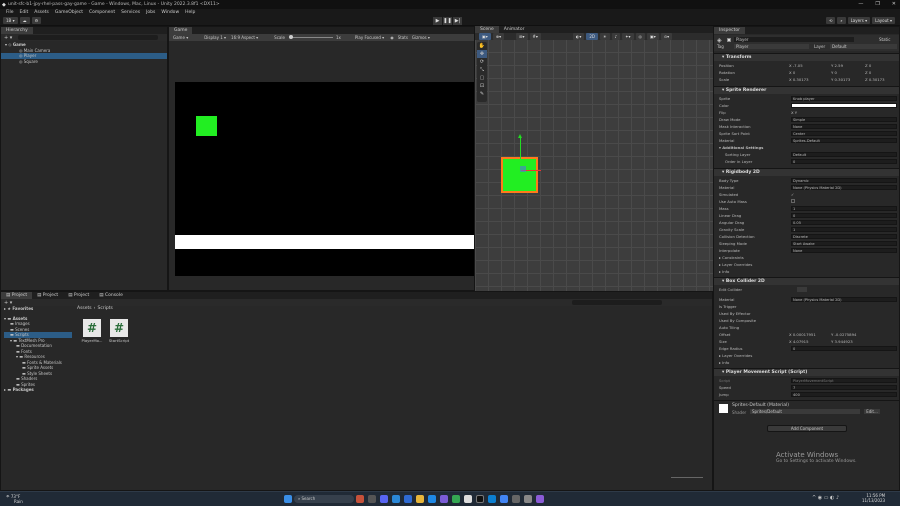  Describe the element at coordinates (844, 250) in the screenshot. I see `interpolate-dropdown: None` at that location.